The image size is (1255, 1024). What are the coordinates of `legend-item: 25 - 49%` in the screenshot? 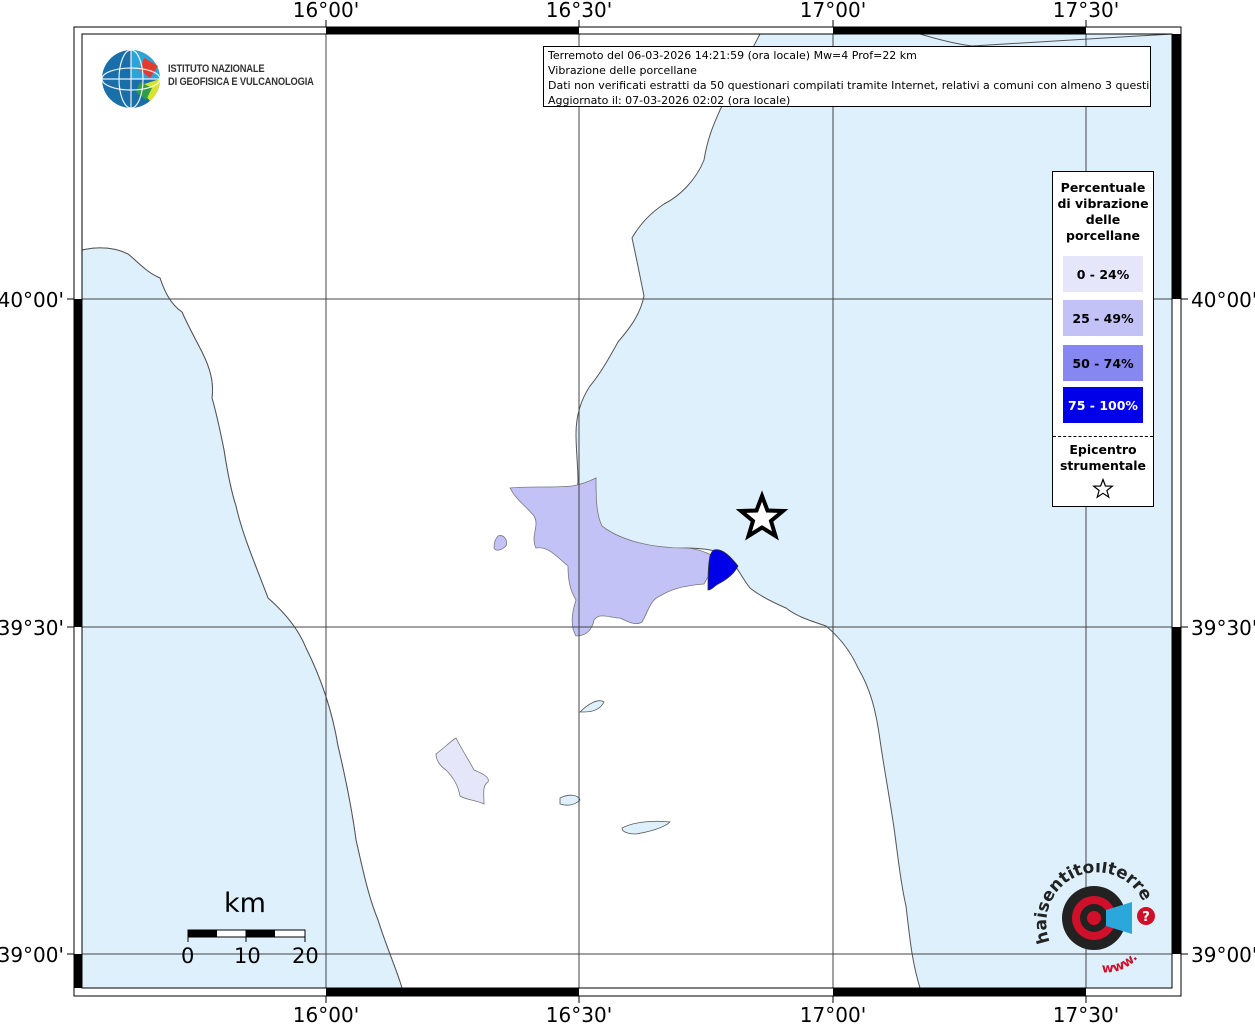 It's located at (1103, 318).